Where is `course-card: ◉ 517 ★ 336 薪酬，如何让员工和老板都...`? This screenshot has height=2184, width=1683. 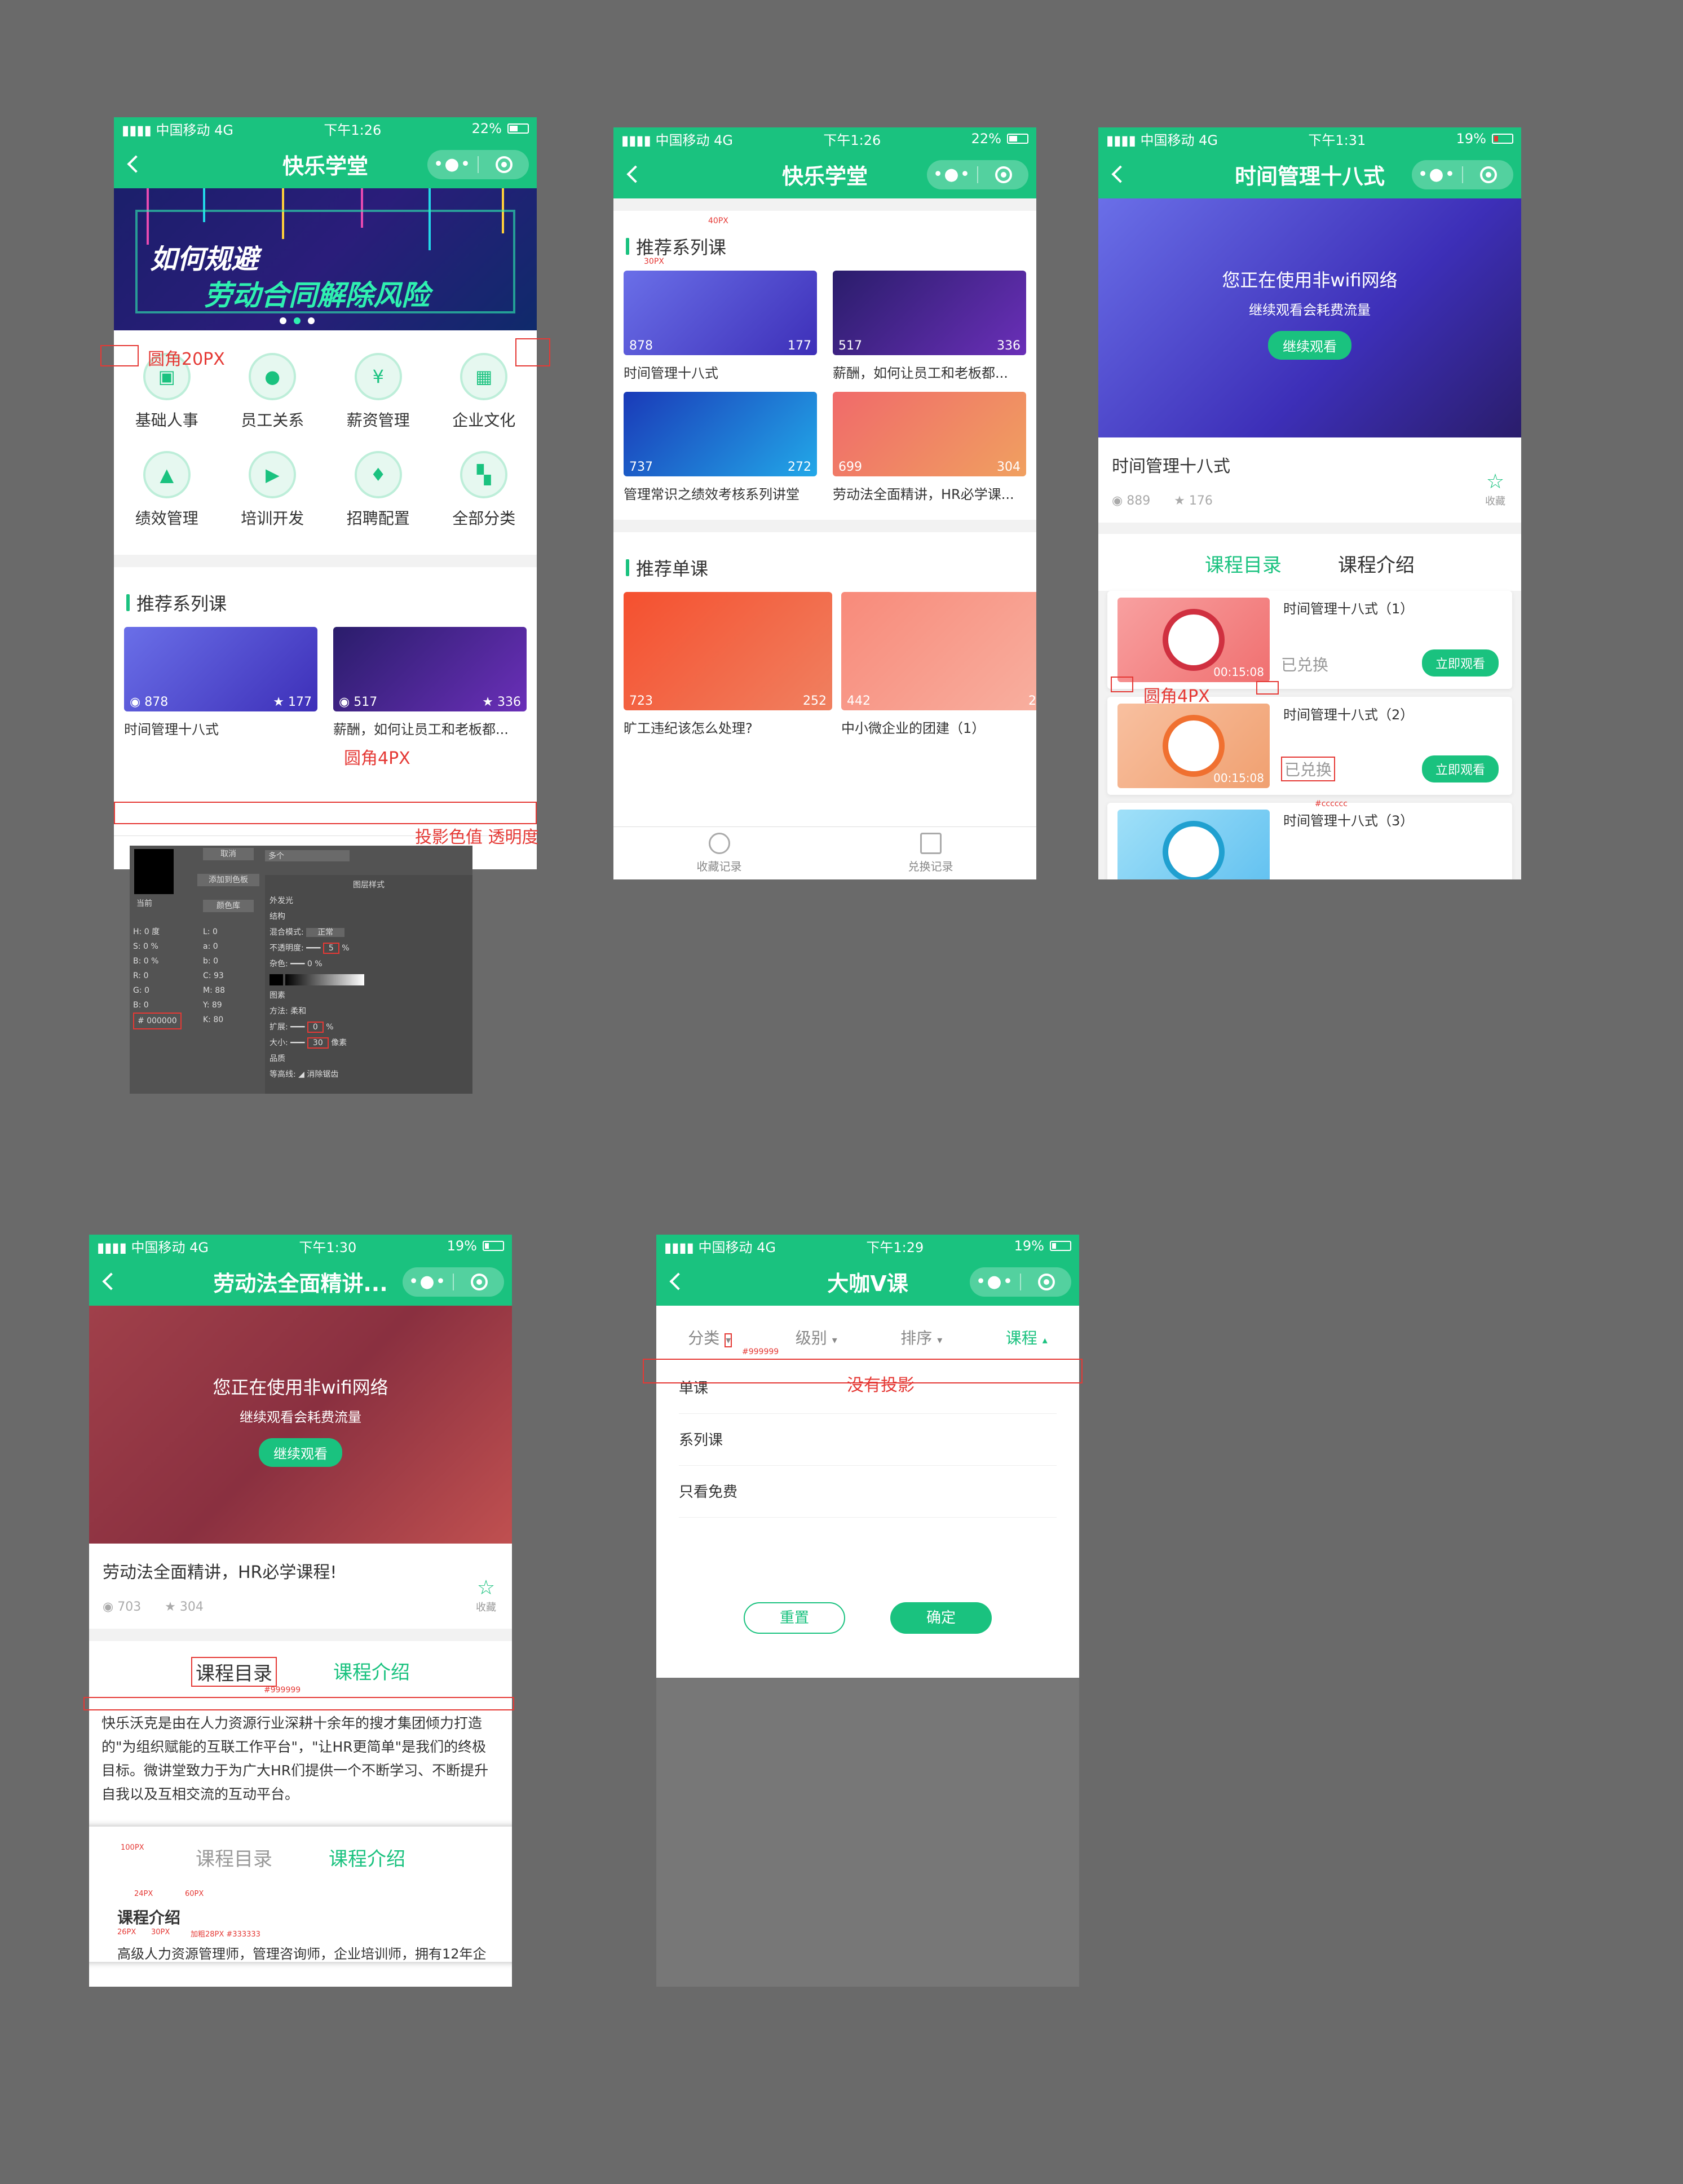 course-card: ◉ 517 ★ 336 薪酬，如何让员工和老板都... is located at coordinates (430, 682).